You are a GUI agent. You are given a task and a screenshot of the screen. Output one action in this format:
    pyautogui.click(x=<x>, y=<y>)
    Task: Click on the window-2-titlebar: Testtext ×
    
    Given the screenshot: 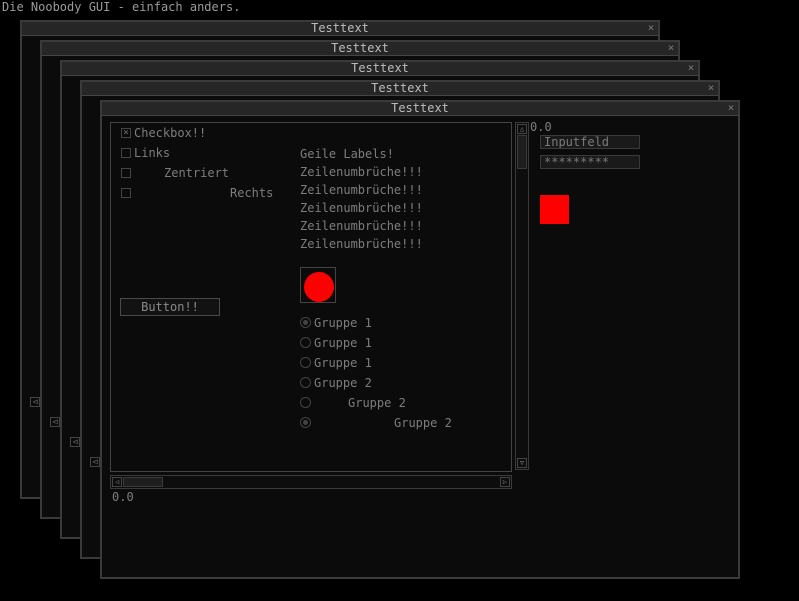 What is the action you would take?
    pyautogui.click(x=360, y=49)
    